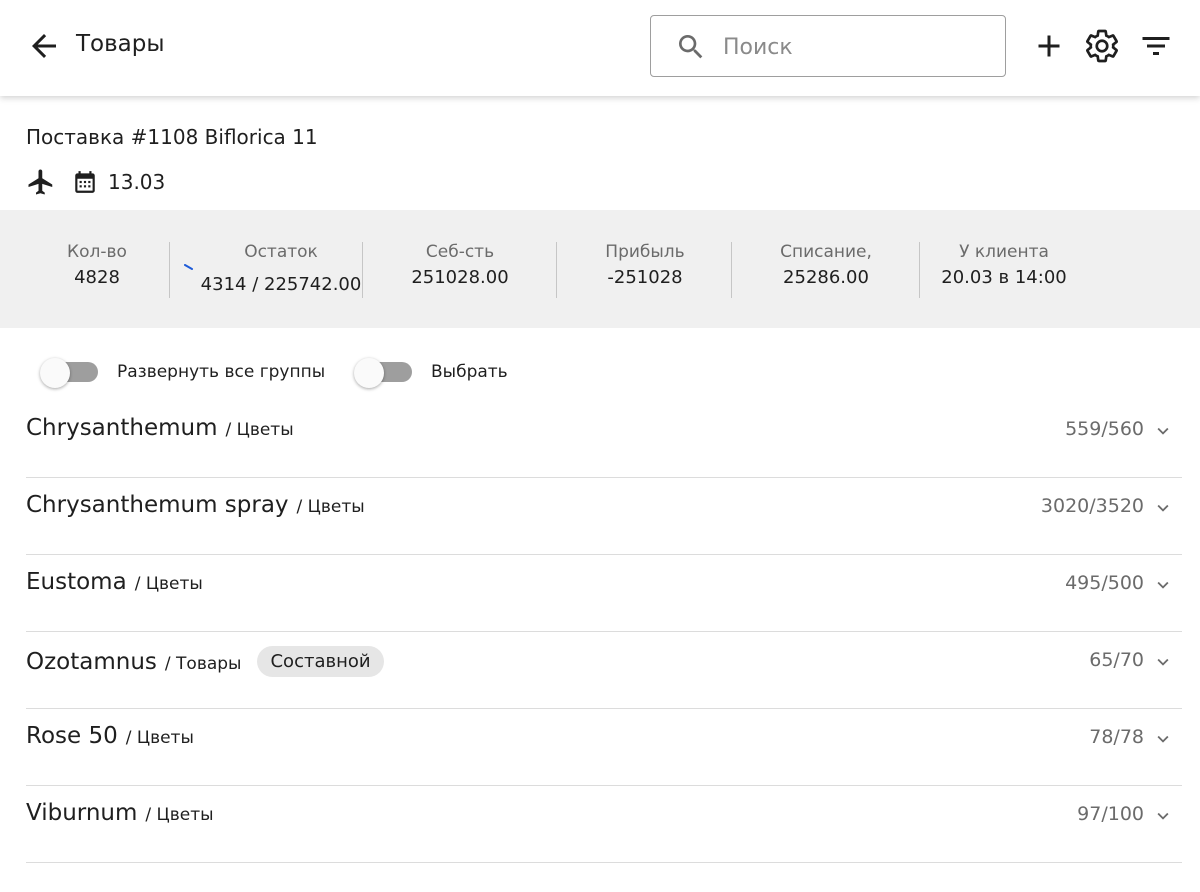  Describe the element at coordinates (320, 661) in the screenshot. I see `composite-chip: Составной` at that location.